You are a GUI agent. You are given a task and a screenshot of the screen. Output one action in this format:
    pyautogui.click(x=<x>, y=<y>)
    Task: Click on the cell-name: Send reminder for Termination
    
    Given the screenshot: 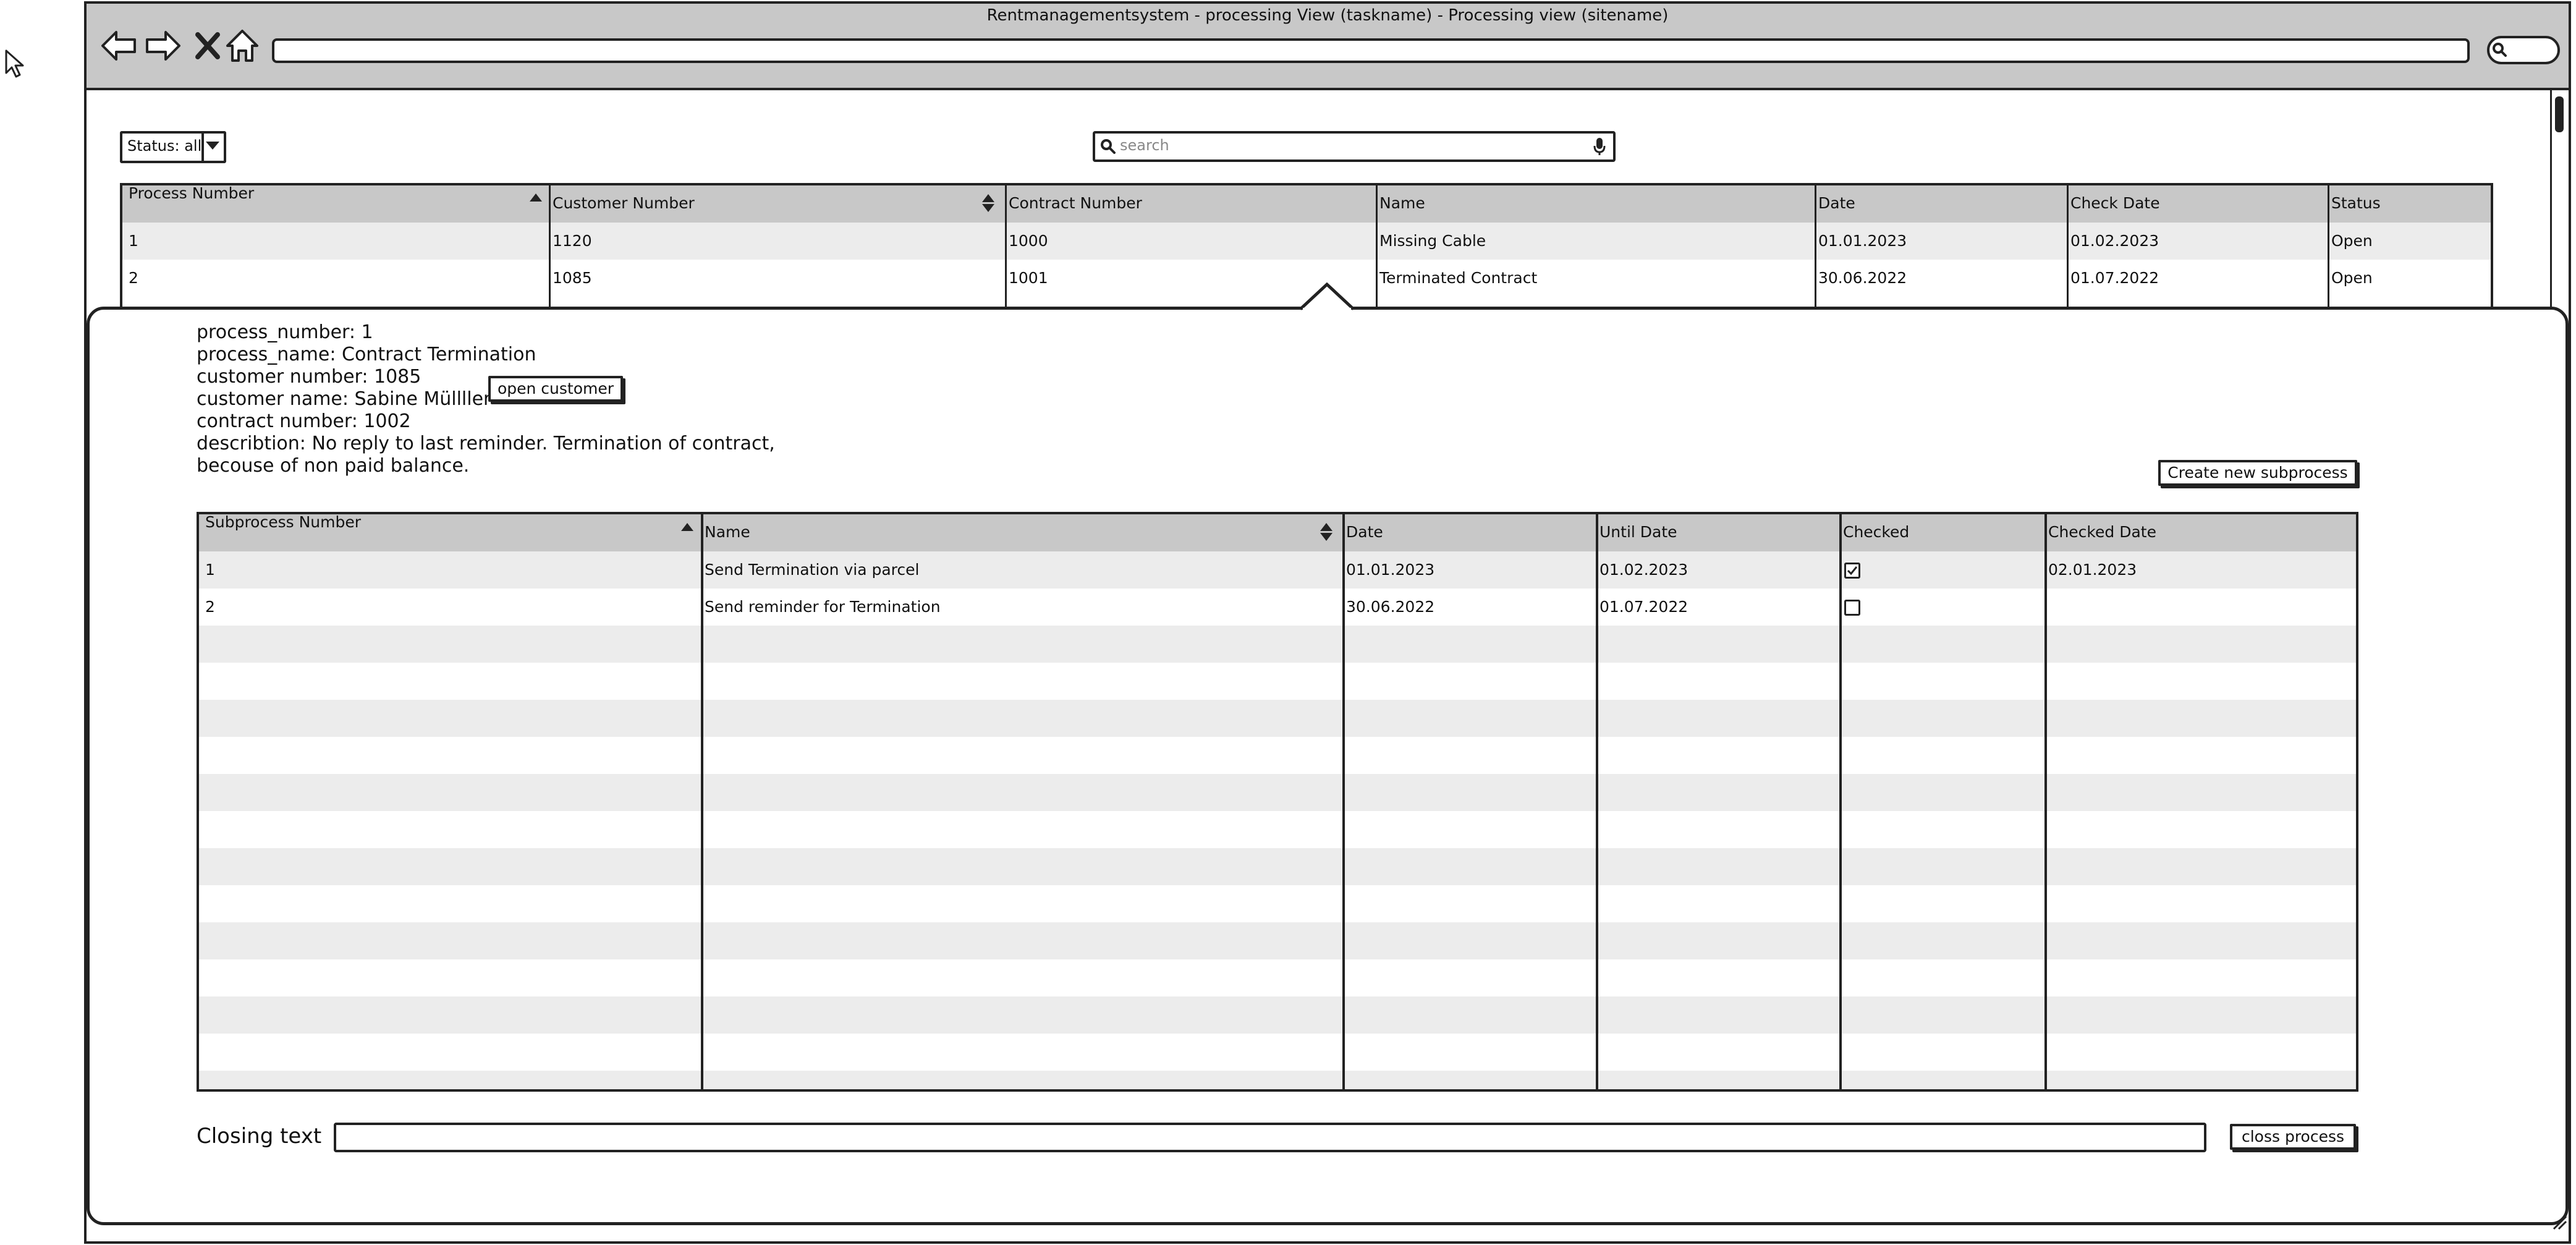 What is the action you would take?
    pyautogui.click(x=823, y=607)
    